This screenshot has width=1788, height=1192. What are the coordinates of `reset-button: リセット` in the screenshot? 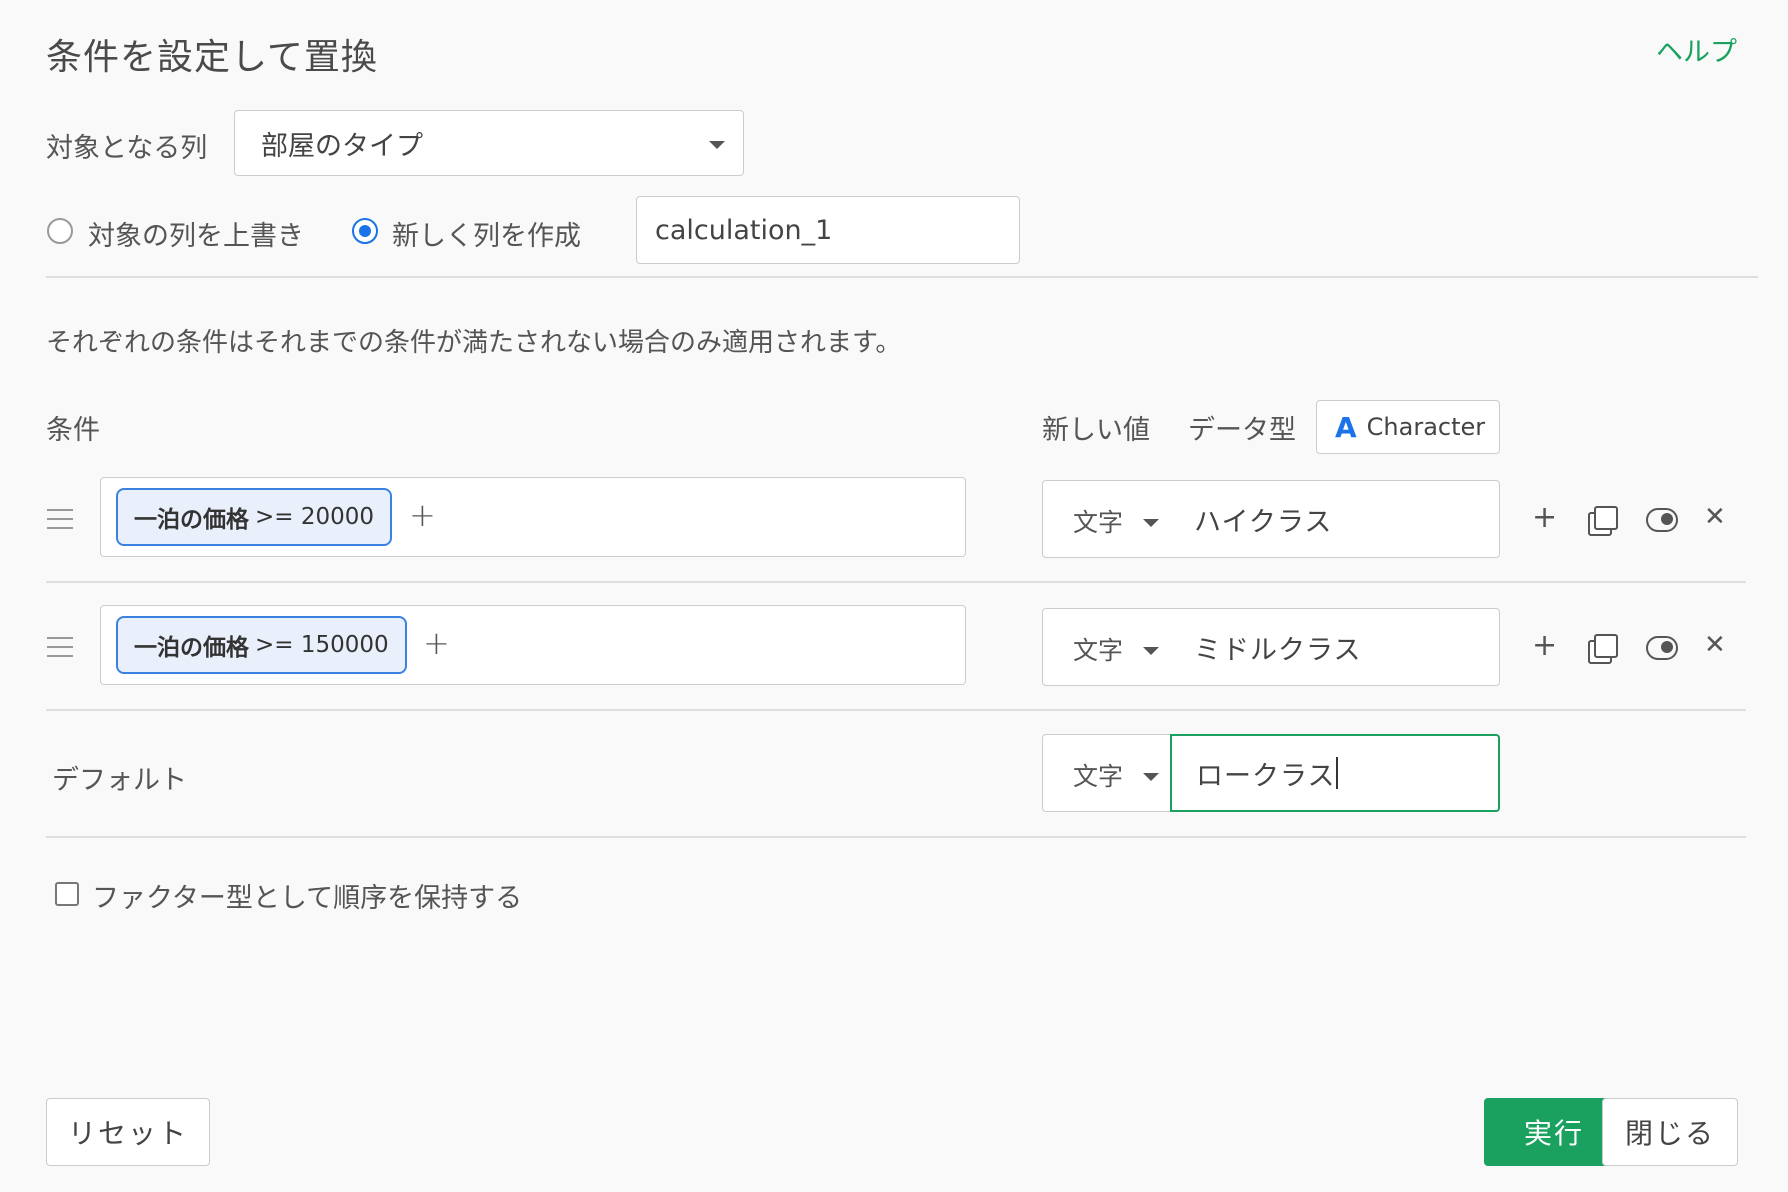 It's located at (128, 1132).